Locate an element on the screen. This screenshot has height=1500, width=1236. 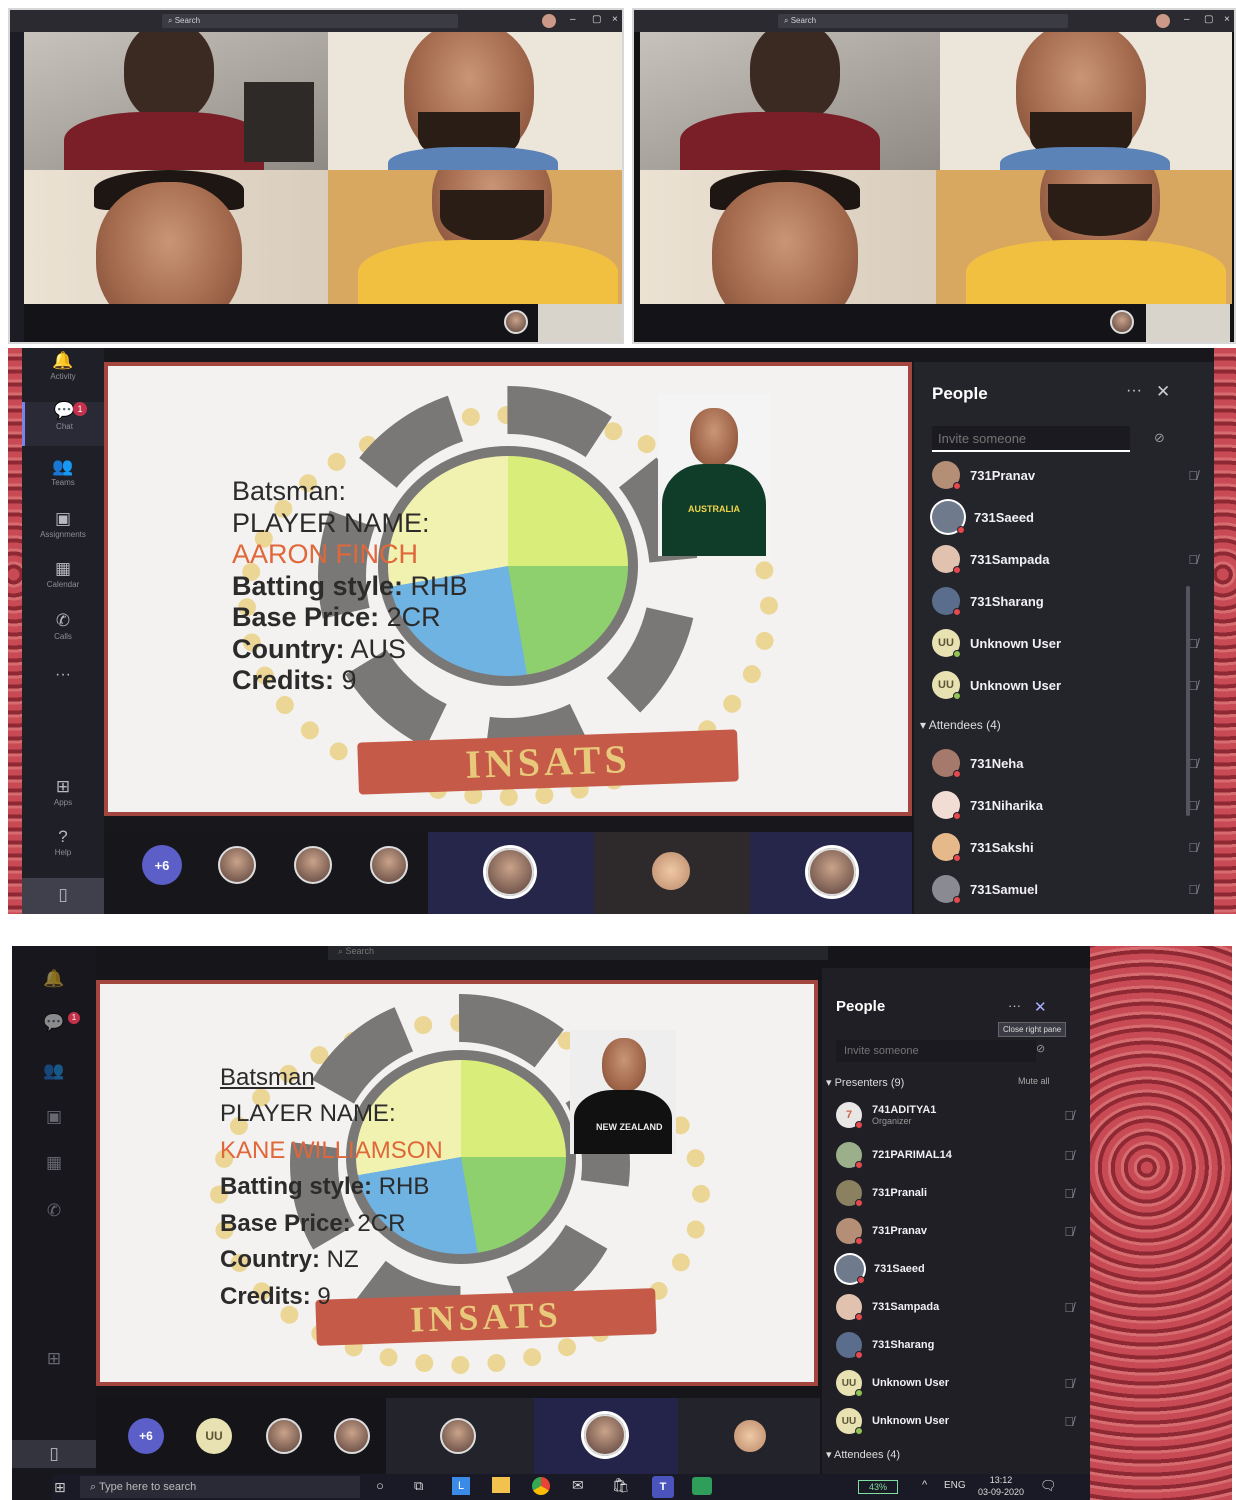
rail-apps: ⊞ is located at coordinates (54, 1359).